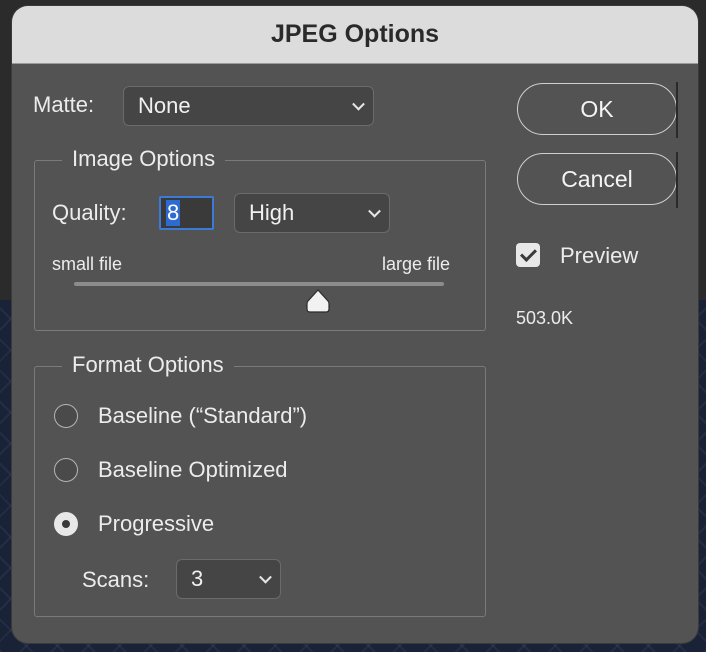 Image resolution: width=706 pixels, height=652 pixels. What do you see at coordinates (272, 212) in the screenshot?
I see `quality-preset-value: High` at bounding box center [272, 212].